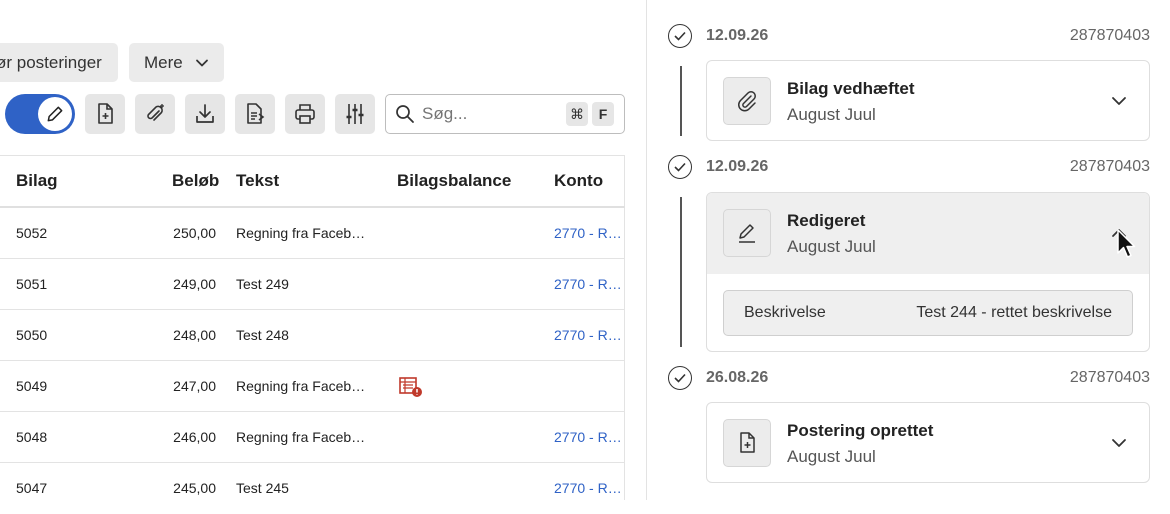 The width and height of the screenshot is (1170, 514). Describe the element at coordinates (577, 114) in the screenshot. I see `shortcut-cmd-key: ⌘` at that location.